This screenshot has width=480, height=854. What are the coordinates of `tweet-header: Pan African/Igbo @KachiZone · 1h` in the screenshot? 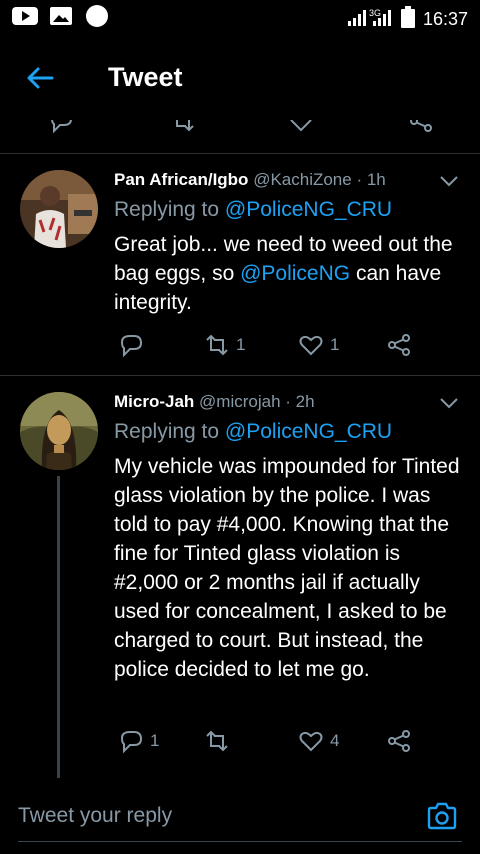 It's located at (250, 180).